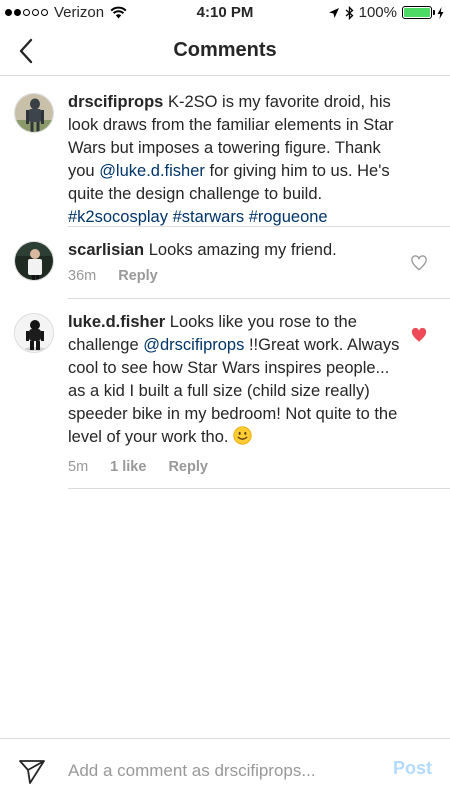  What do you see at coordinates (78, 467) in the screenshot?
I see `comment-time: 5m` at bounding box center [78, 467].